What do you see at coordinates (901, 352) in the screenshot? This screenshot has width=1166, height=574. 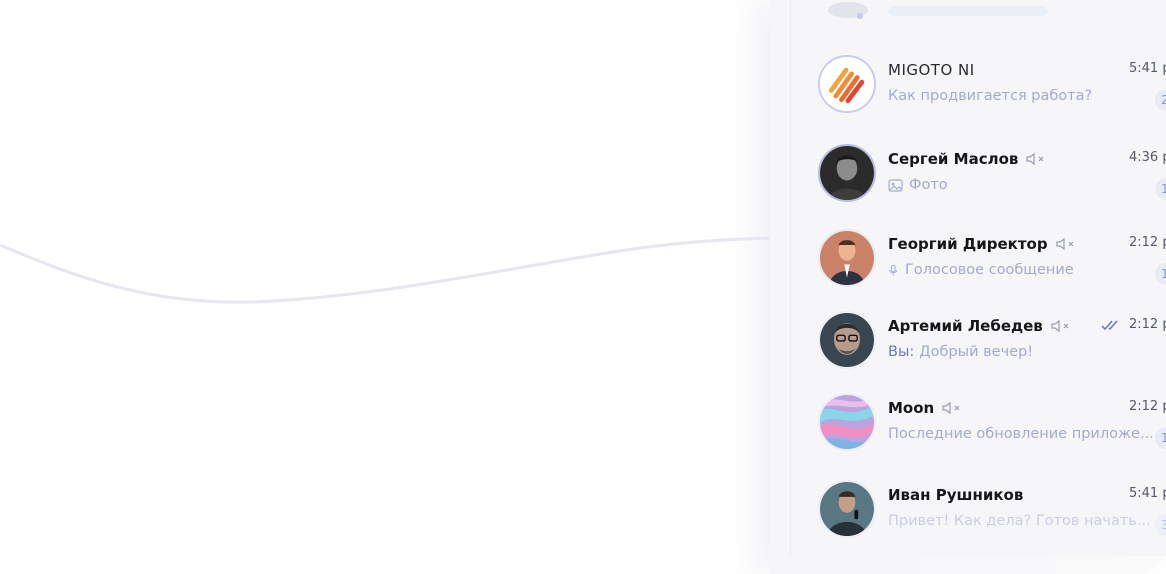 I see `chat-preview-prefix: Вы:` at bounding box center [901, 352].